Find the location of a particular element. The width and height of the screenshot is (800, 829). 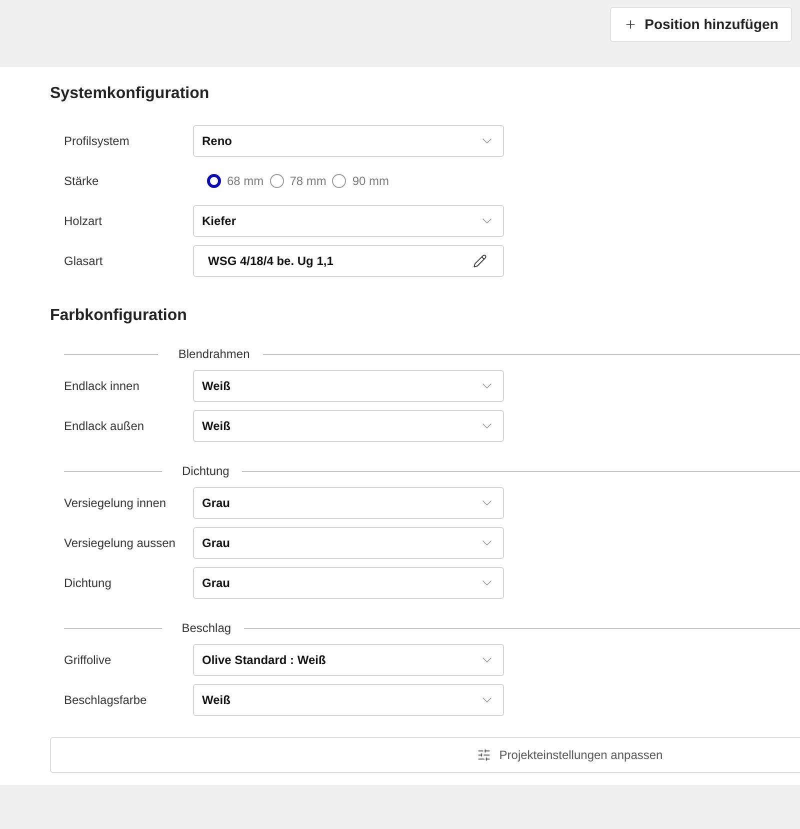

field-value: WSG 4/18/4 be. Ug 1,1 is located at coordinates (271, 261).